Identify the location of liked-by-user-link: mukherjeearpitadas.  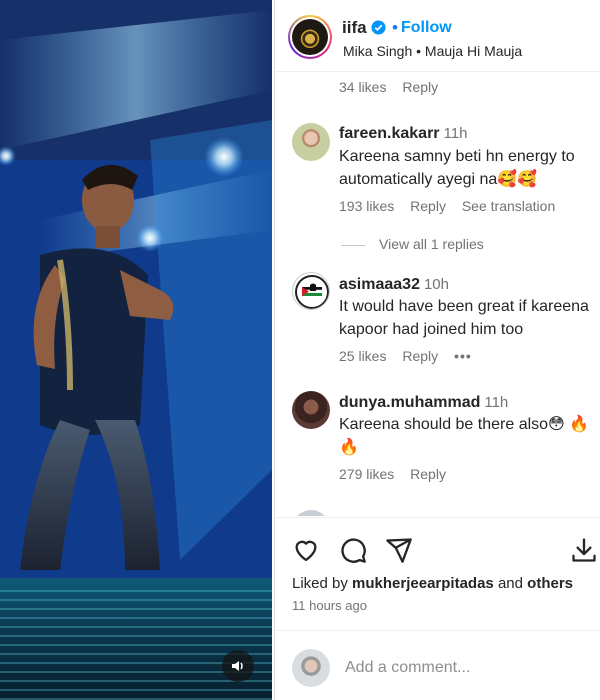
(423, 583).